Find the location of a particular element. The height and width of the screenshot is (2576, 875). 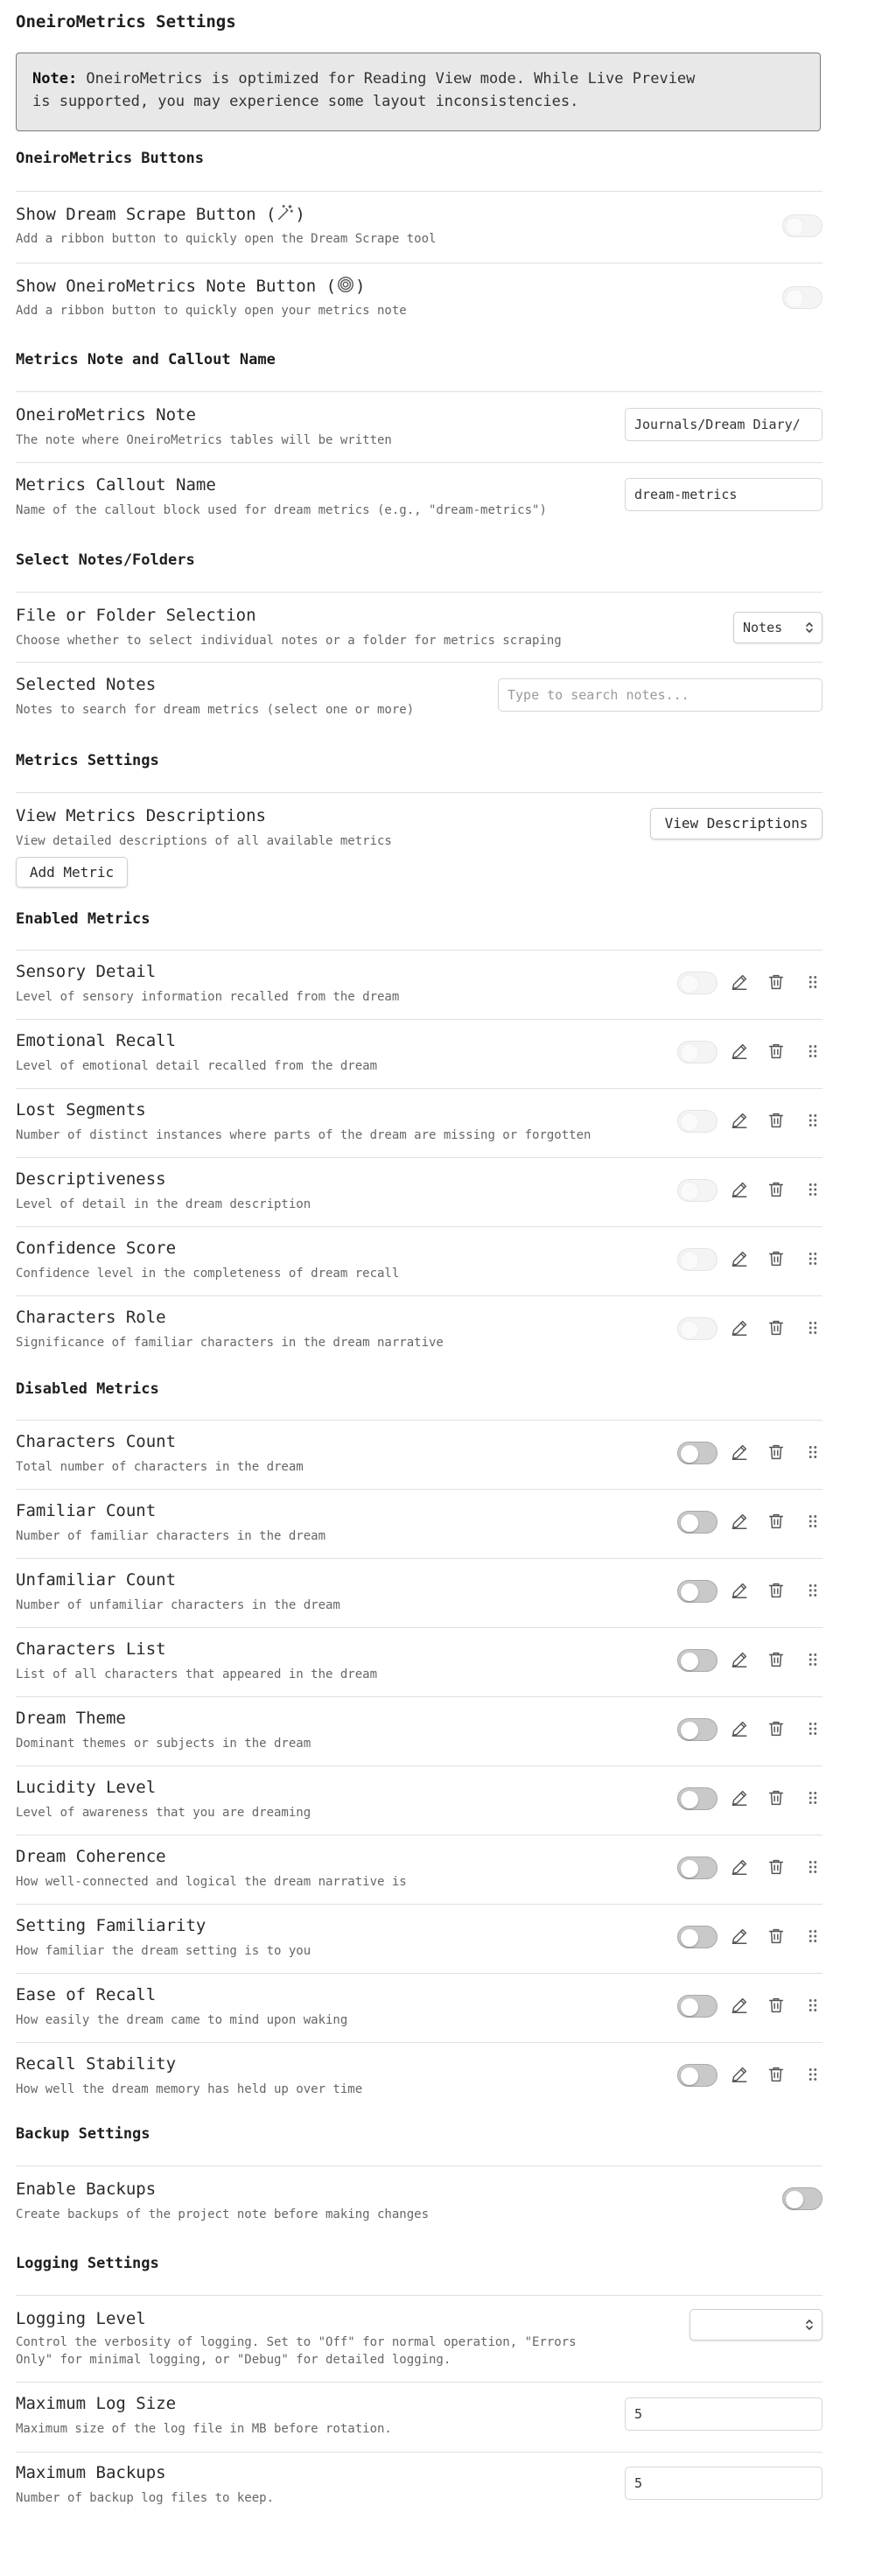

disabled-lucidity-level-toggle is located at coordinates (697, 1798).